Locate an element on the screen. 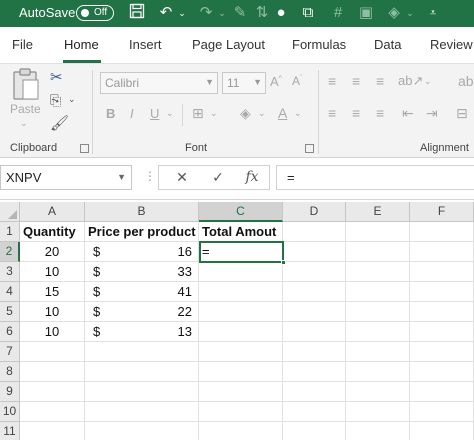 The image size is (474, 440). format-painter-qat-icon: ✎ is located at coordinates (240, 13).